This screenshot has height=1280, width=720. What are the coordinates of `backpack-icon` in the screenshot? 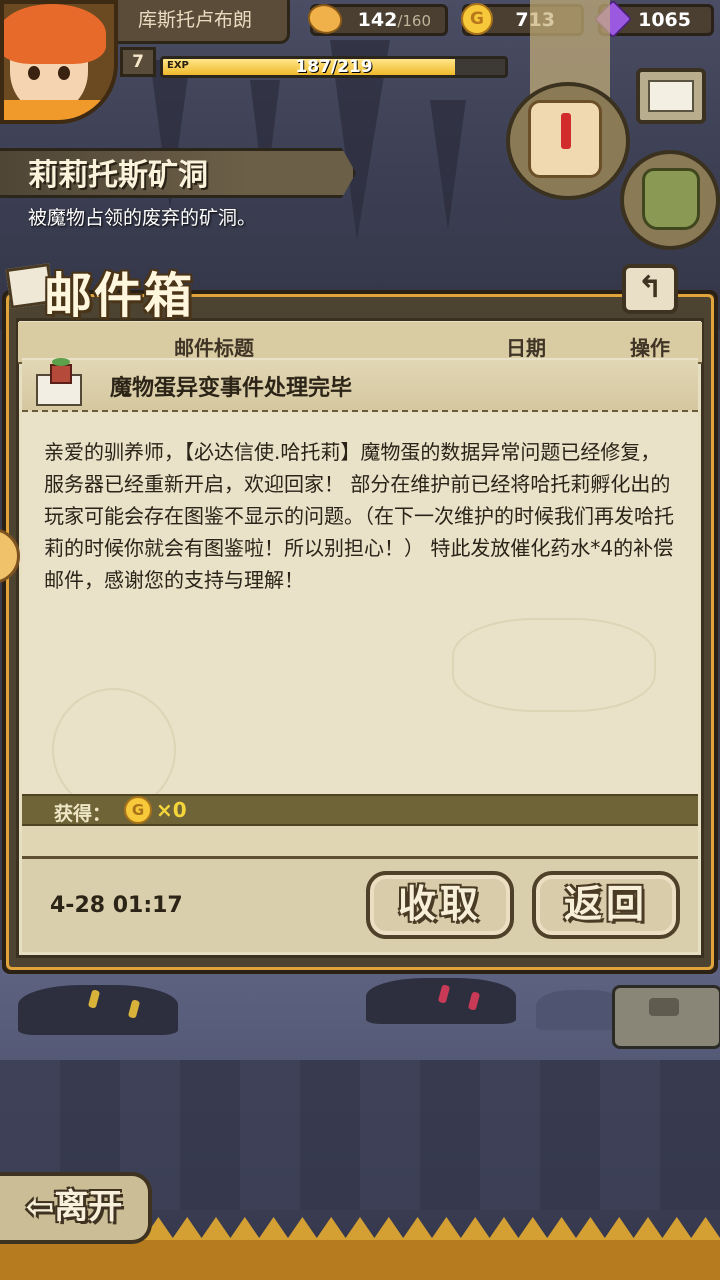 It's located at (671, 199).